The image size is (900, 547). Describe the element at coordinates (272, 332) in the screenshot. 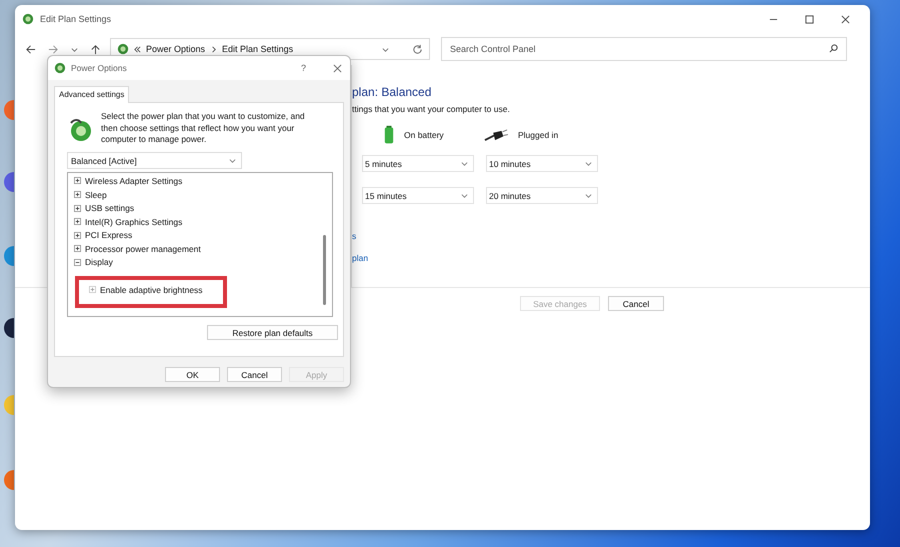

I see `restore-defaults-button: Restore plan defaults` at that location.